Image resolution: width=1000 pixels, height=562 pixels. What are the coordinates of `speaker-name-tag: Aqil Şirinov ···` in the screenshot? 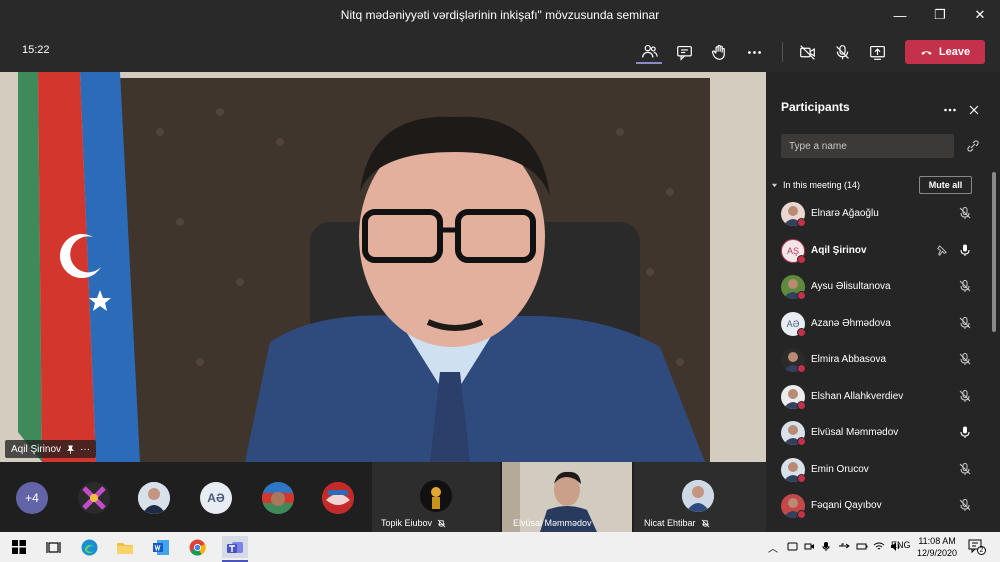 It's located at (51, 449).